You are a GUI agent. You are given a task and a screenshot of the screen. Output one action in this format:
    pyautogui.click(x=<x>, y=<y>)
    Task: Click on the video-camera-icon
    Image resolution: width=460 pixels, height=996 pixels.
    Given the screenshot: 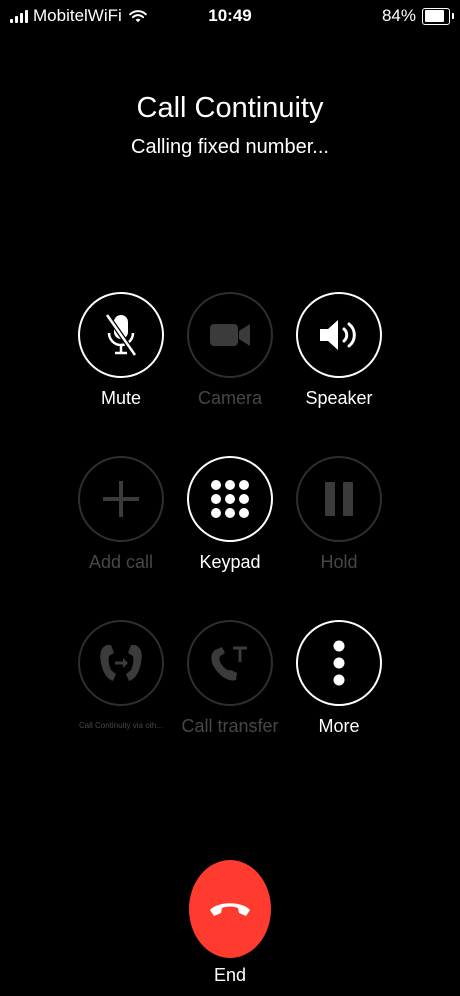 What is the action you would take?
    pyautogui.click(x=230, y=335)
    